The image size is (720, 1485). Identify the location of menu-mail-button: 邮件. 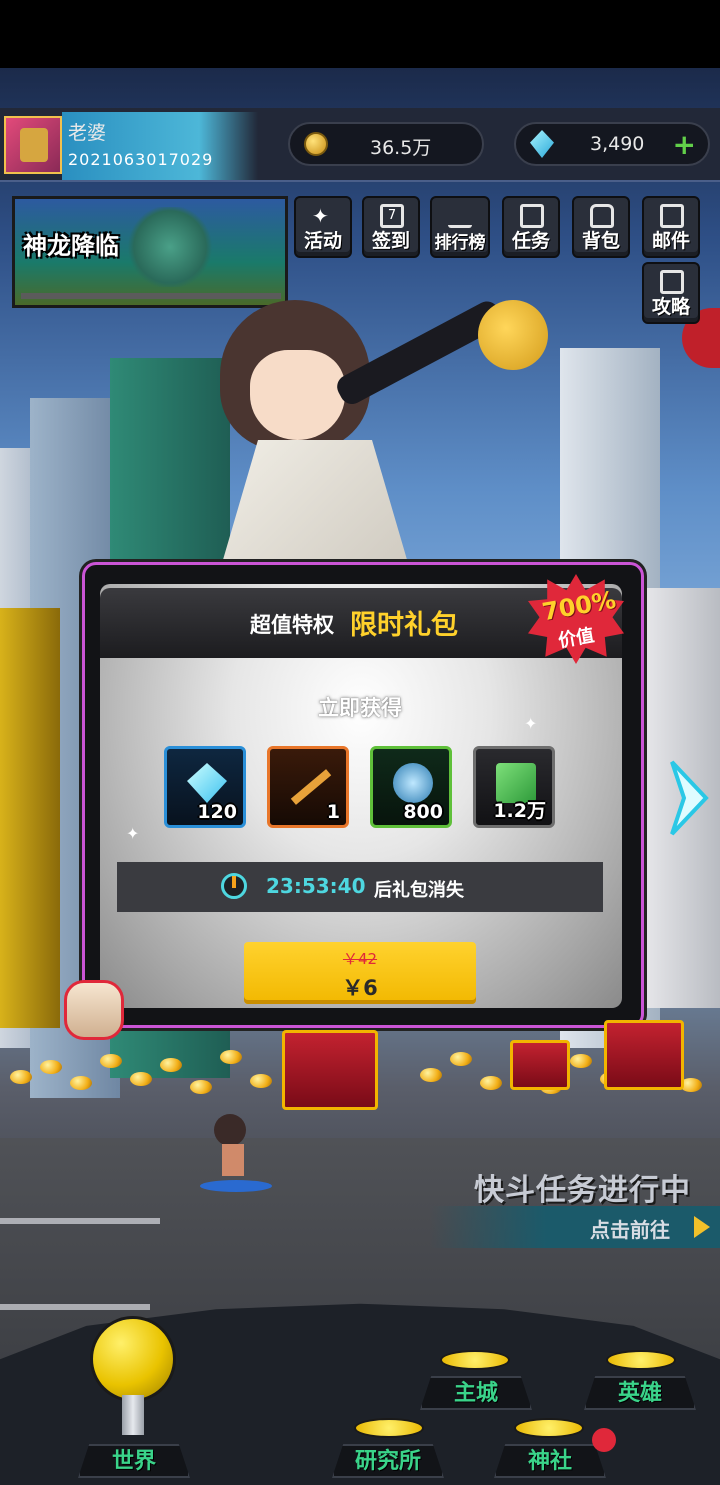
(671, 227).